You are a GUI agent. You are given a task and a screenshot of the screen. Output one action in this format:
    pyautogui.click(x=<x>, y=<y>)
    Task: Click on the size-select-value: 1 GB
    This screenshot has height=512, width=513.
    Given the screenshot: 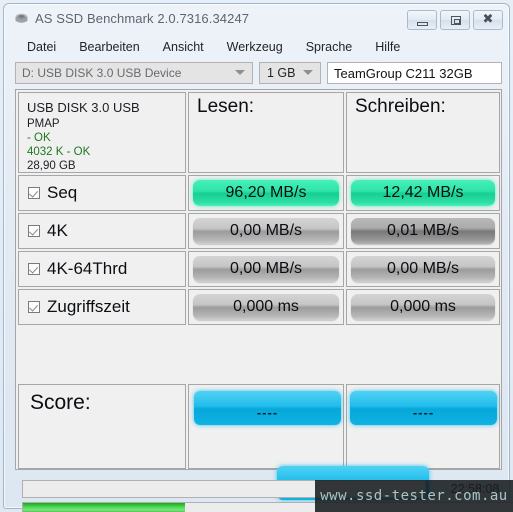 What is the action you would take?
    pyautogui.click(x=281, y=73)
    